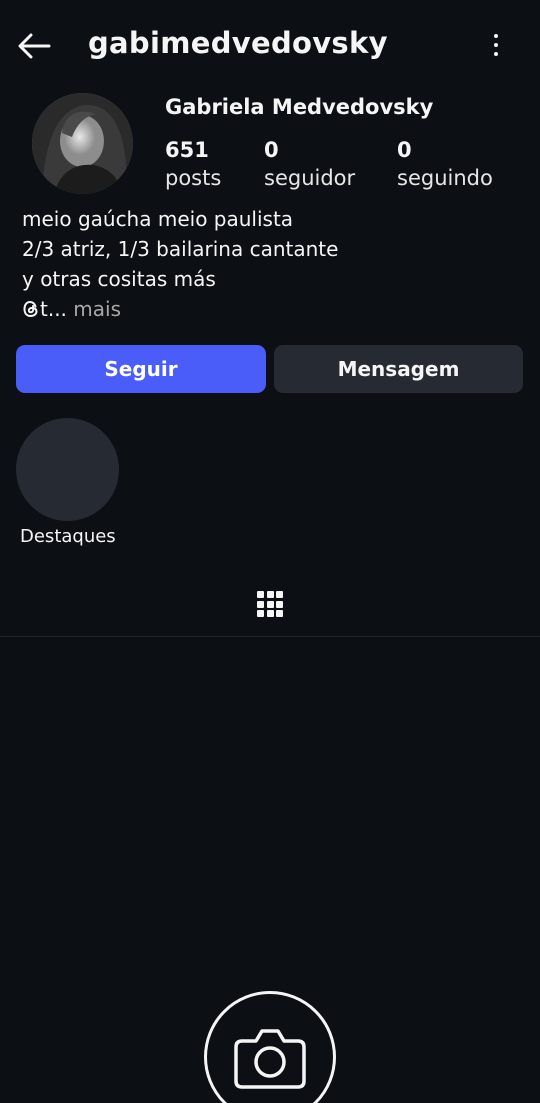 Image resolution: width=540 pixels, height=1103 pixels. What do you see at coordinates (445, 165) in the screenshot?
I see `stat-following: 0 seguindo` at bounding box center [445, 165].